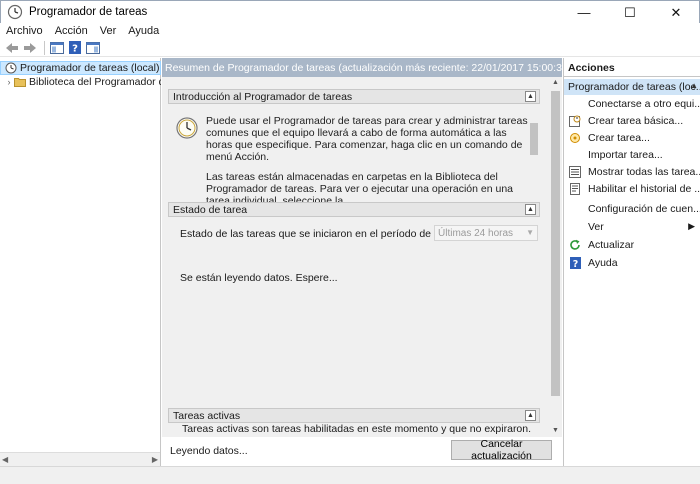  Describe the element at coordinates (207, 415) in the screenshot. I see `active-section-title: Tareas activas` at that location.